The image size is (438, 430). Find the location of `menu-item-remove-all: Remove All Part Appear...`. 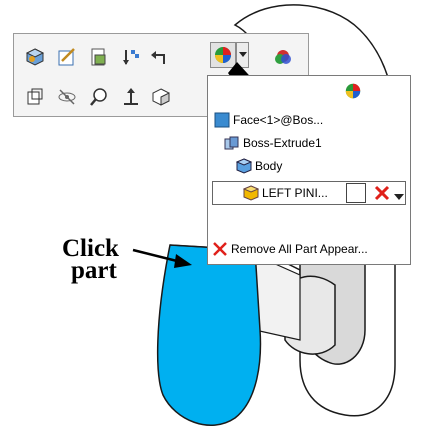

menu-item-remove-all: Remove All Part Appear... is located at coordinates (290, 249).